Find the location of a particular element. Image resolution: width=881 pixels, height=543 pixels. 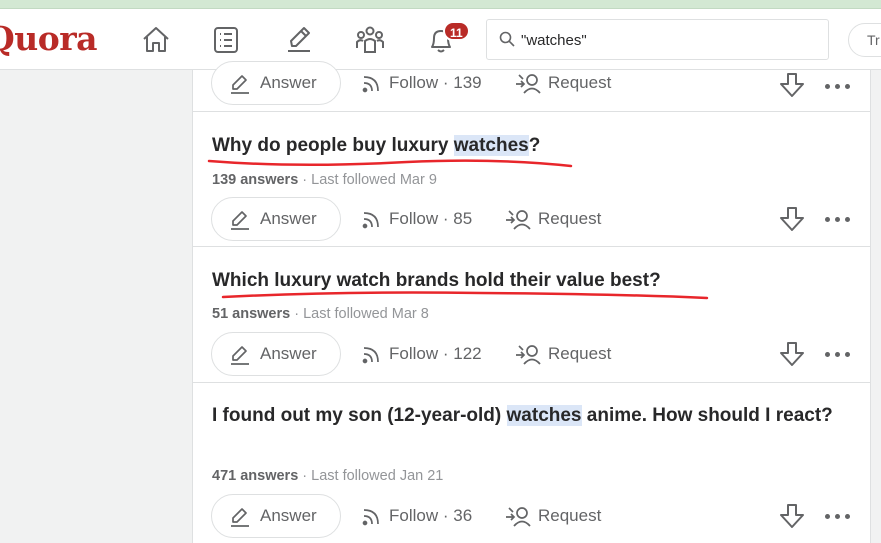

home-icon is located at coordinates (156, 40).